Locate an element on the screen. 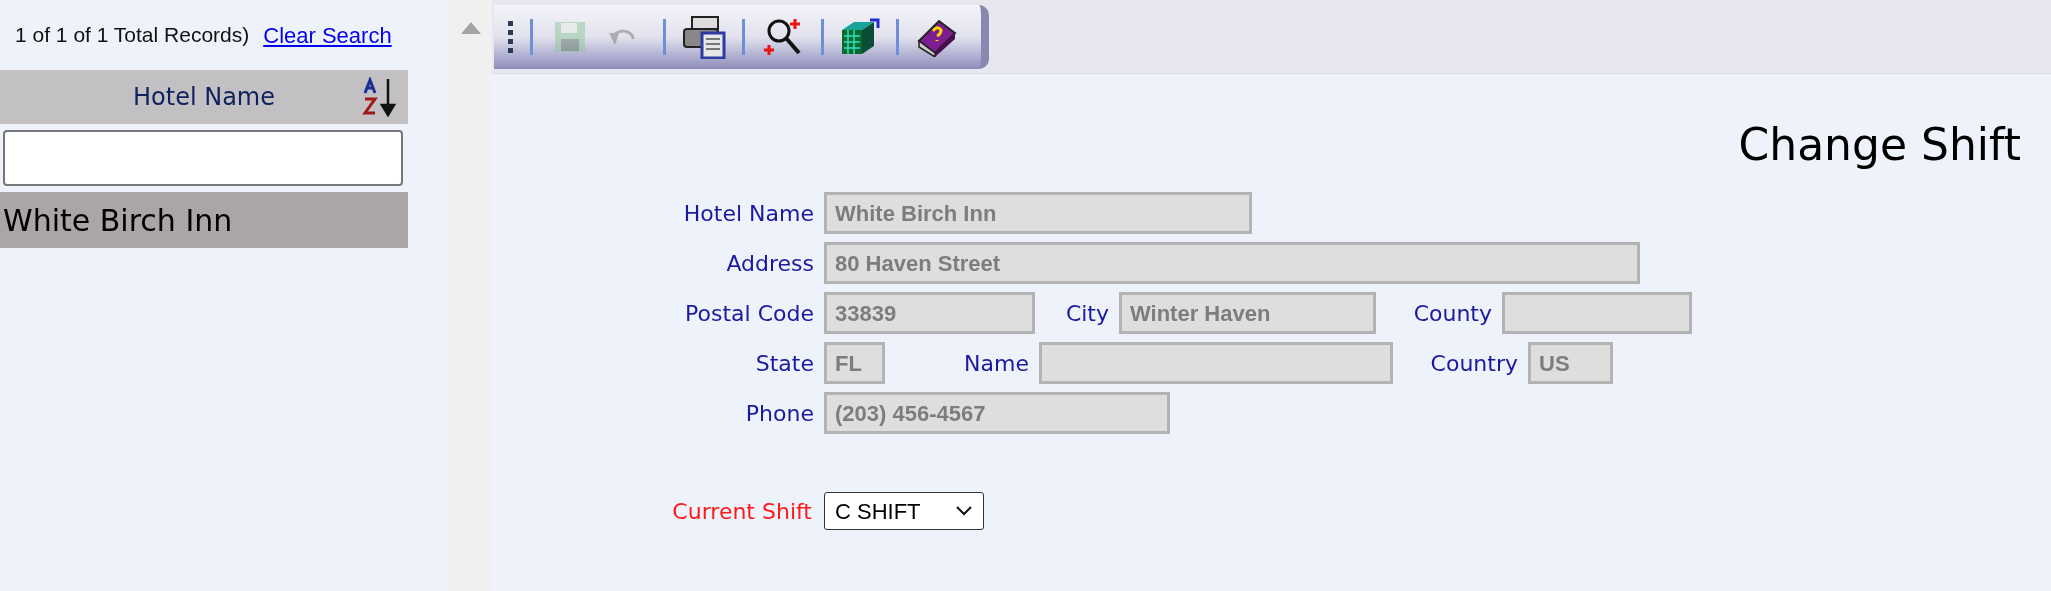 The width and height of the screenshot is (2051, 591). field-label: Name is located at coordinates (996, 363).